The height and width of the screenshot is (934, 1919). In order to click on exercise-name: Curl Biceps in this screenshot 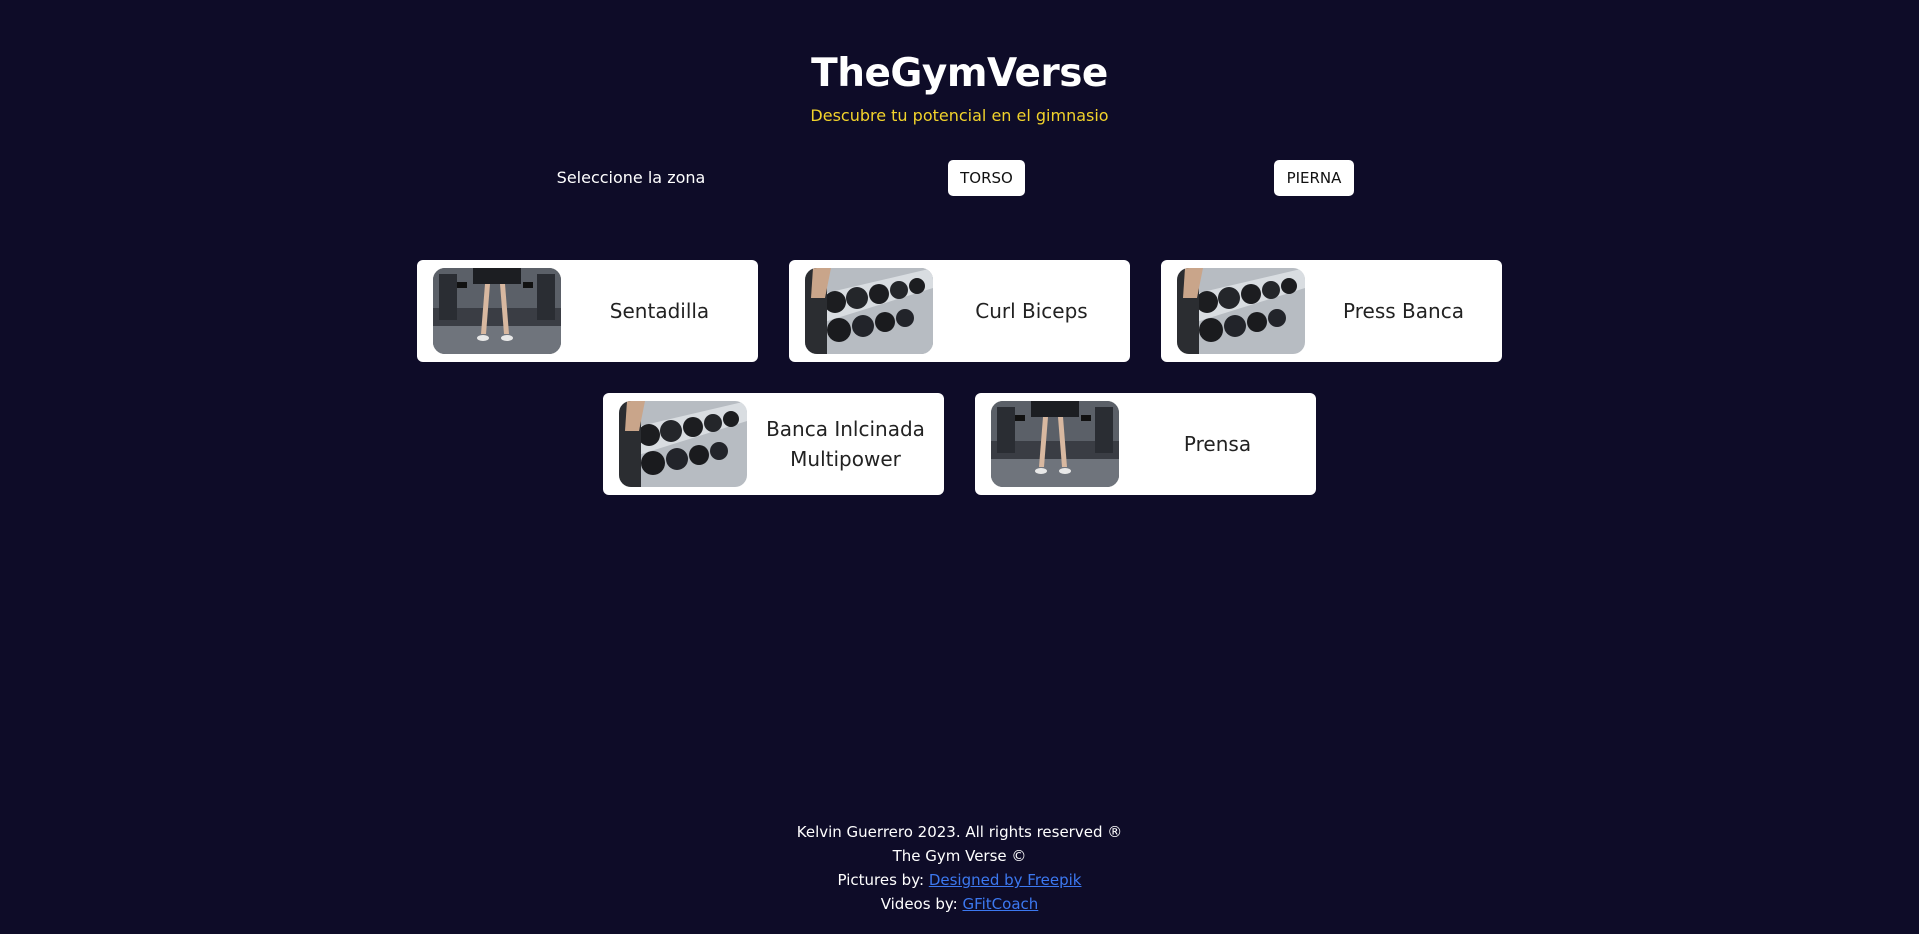, I will do `click(1031, 311)`.